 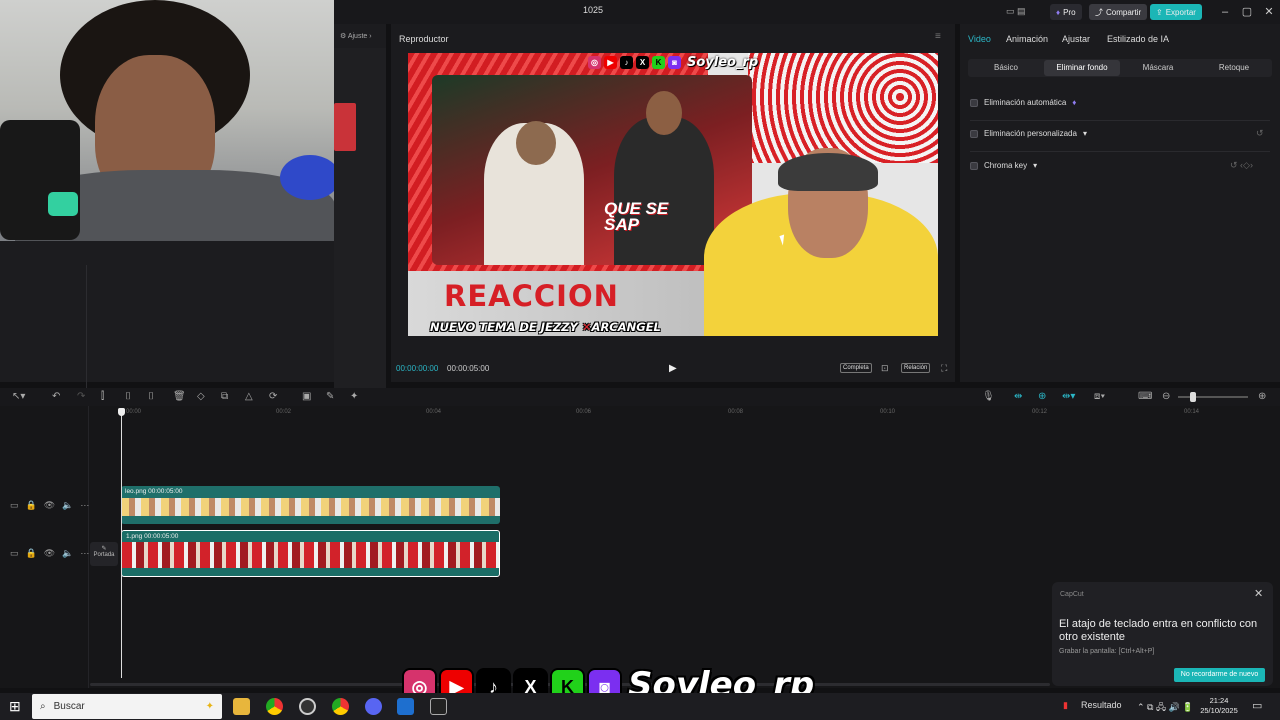 What do you see at coordinates (1219, 706) in the screenshot?
I see `clock: 21:24 25/10/2025` at bounding box center [1219, 706].